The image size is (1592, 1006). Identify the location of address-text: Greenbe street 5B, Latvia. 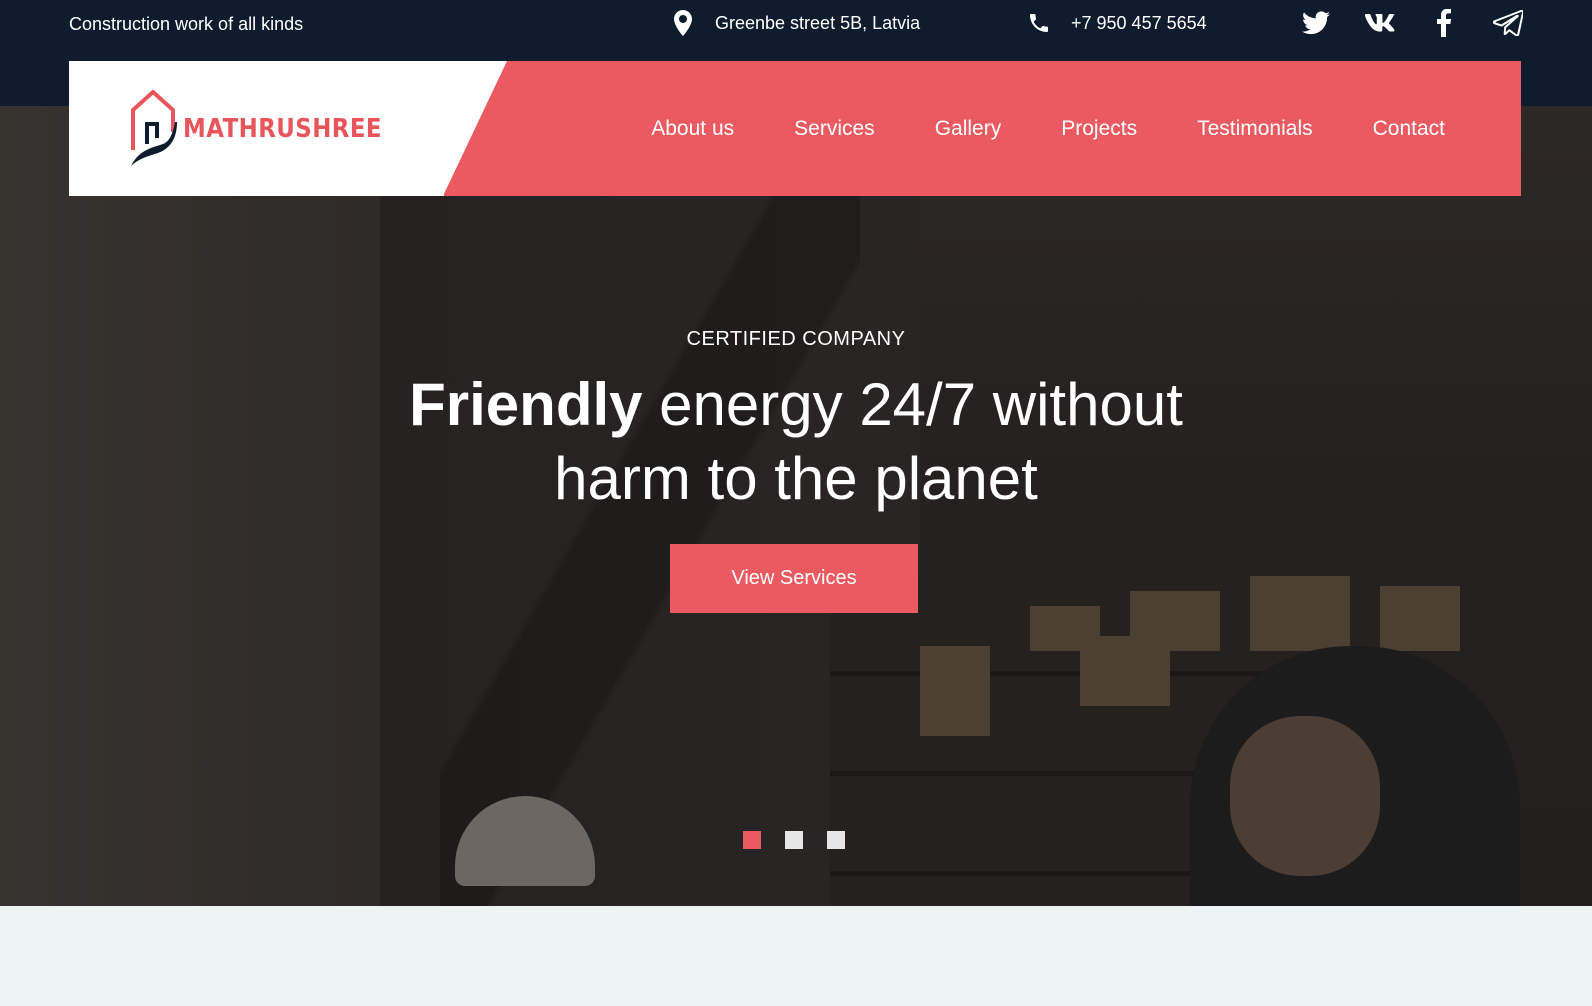
(818, 22).